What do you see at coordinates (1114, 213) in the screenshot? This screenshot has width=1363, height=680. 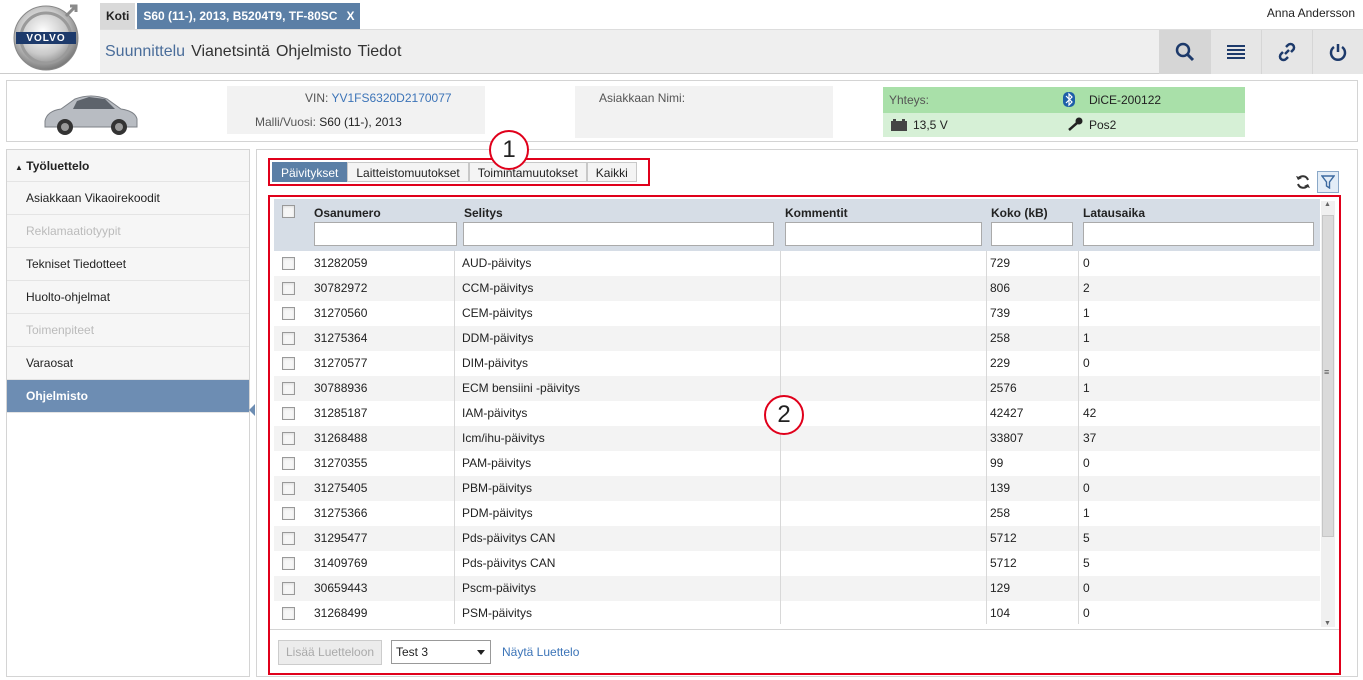 I see `col-latausaika: Latausaika` at bounding box center [1114, 213].